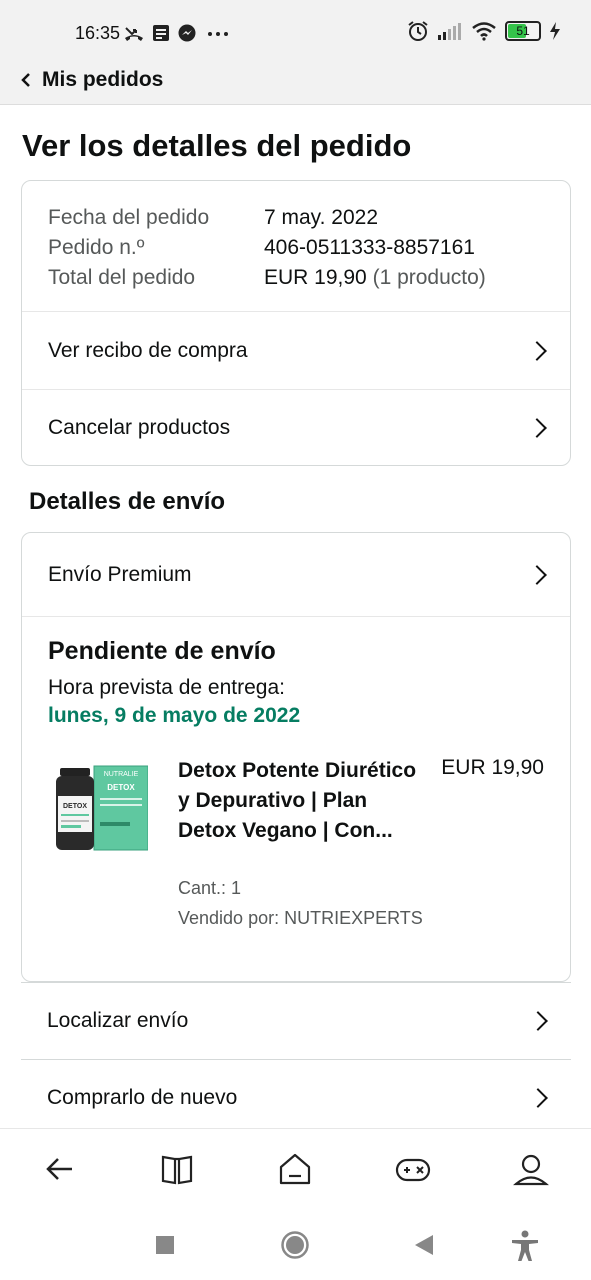 The width and height of the screenshot is (591, 1280). Describe the element at coordinates (166, 687) in the screenshot. I see `delivery-eta-label: Hora prevista de entrega:` at that location.